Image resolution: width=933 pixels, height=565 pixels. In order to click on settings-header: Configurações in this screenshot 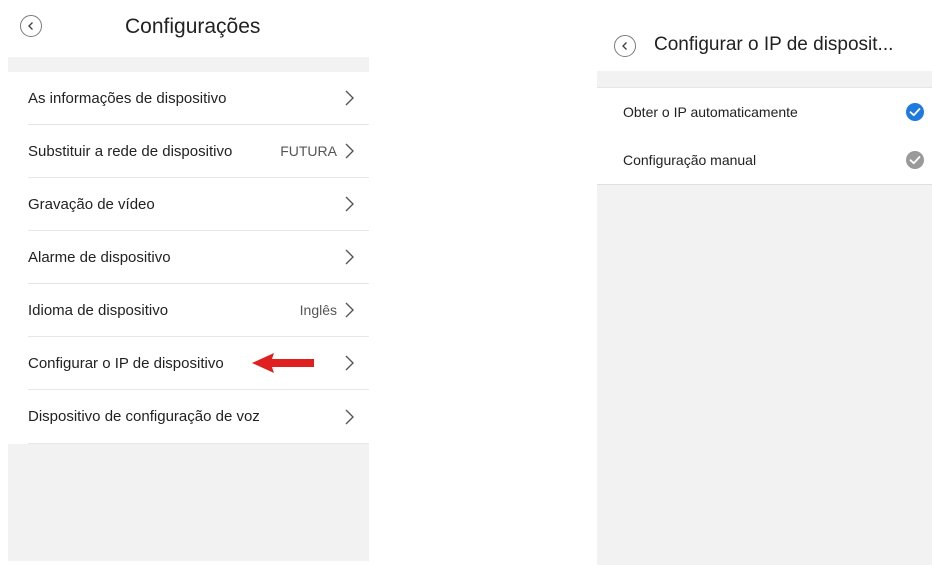, I will do `click(188, 28)`.